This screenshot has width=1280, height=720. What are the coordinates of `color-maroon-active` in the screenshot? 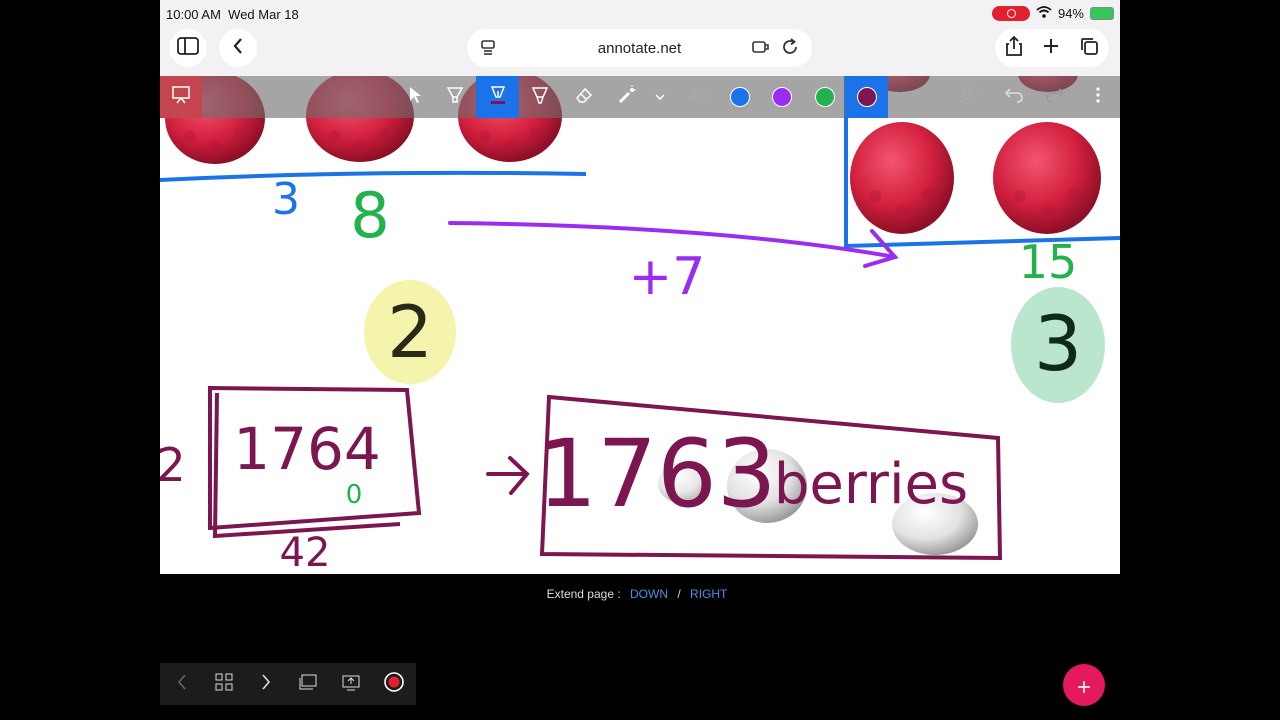 It's located at (866, 97).